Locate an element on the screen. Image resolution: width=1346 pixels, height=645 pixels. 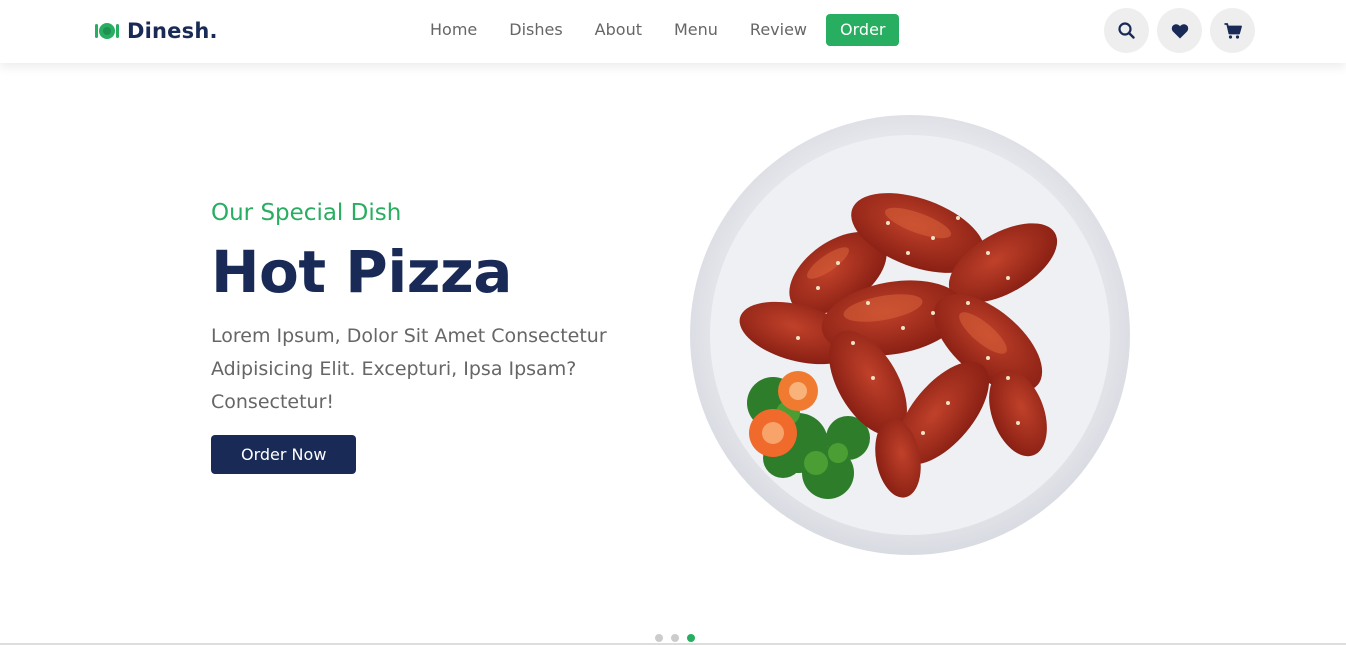
slider-dot-active is located at coordinates (691, 638).